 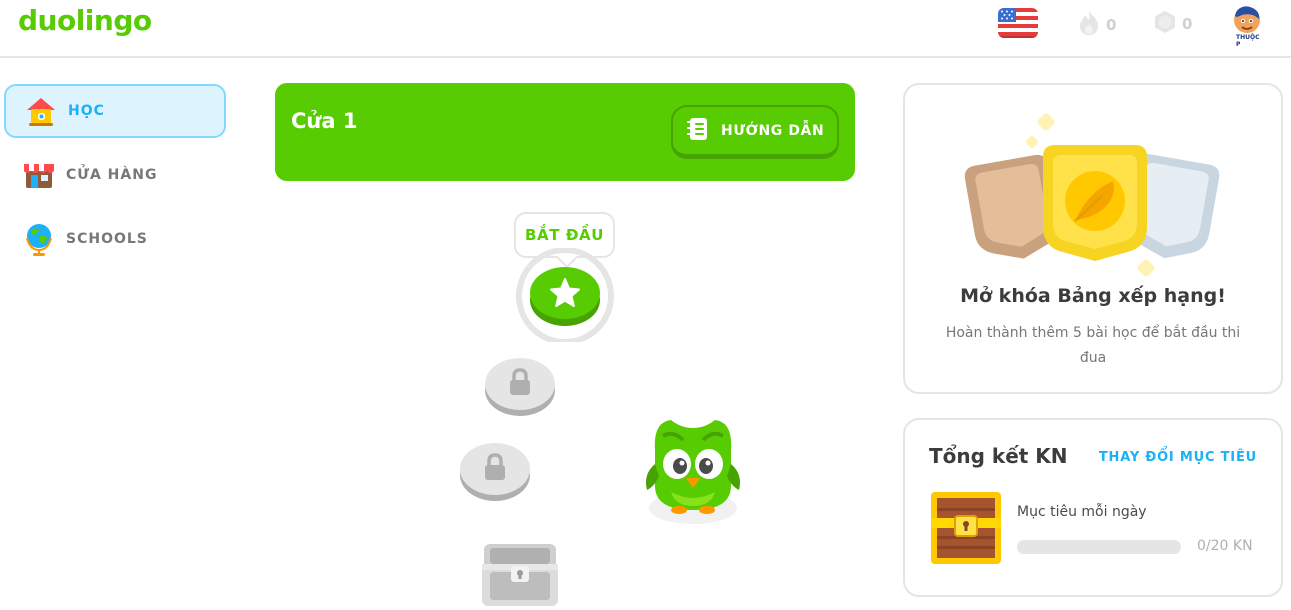 What do you see at coordinates (693, 472) in the screenshot?
I see `duo-owl-mascot` at bounding box center [693, 472].